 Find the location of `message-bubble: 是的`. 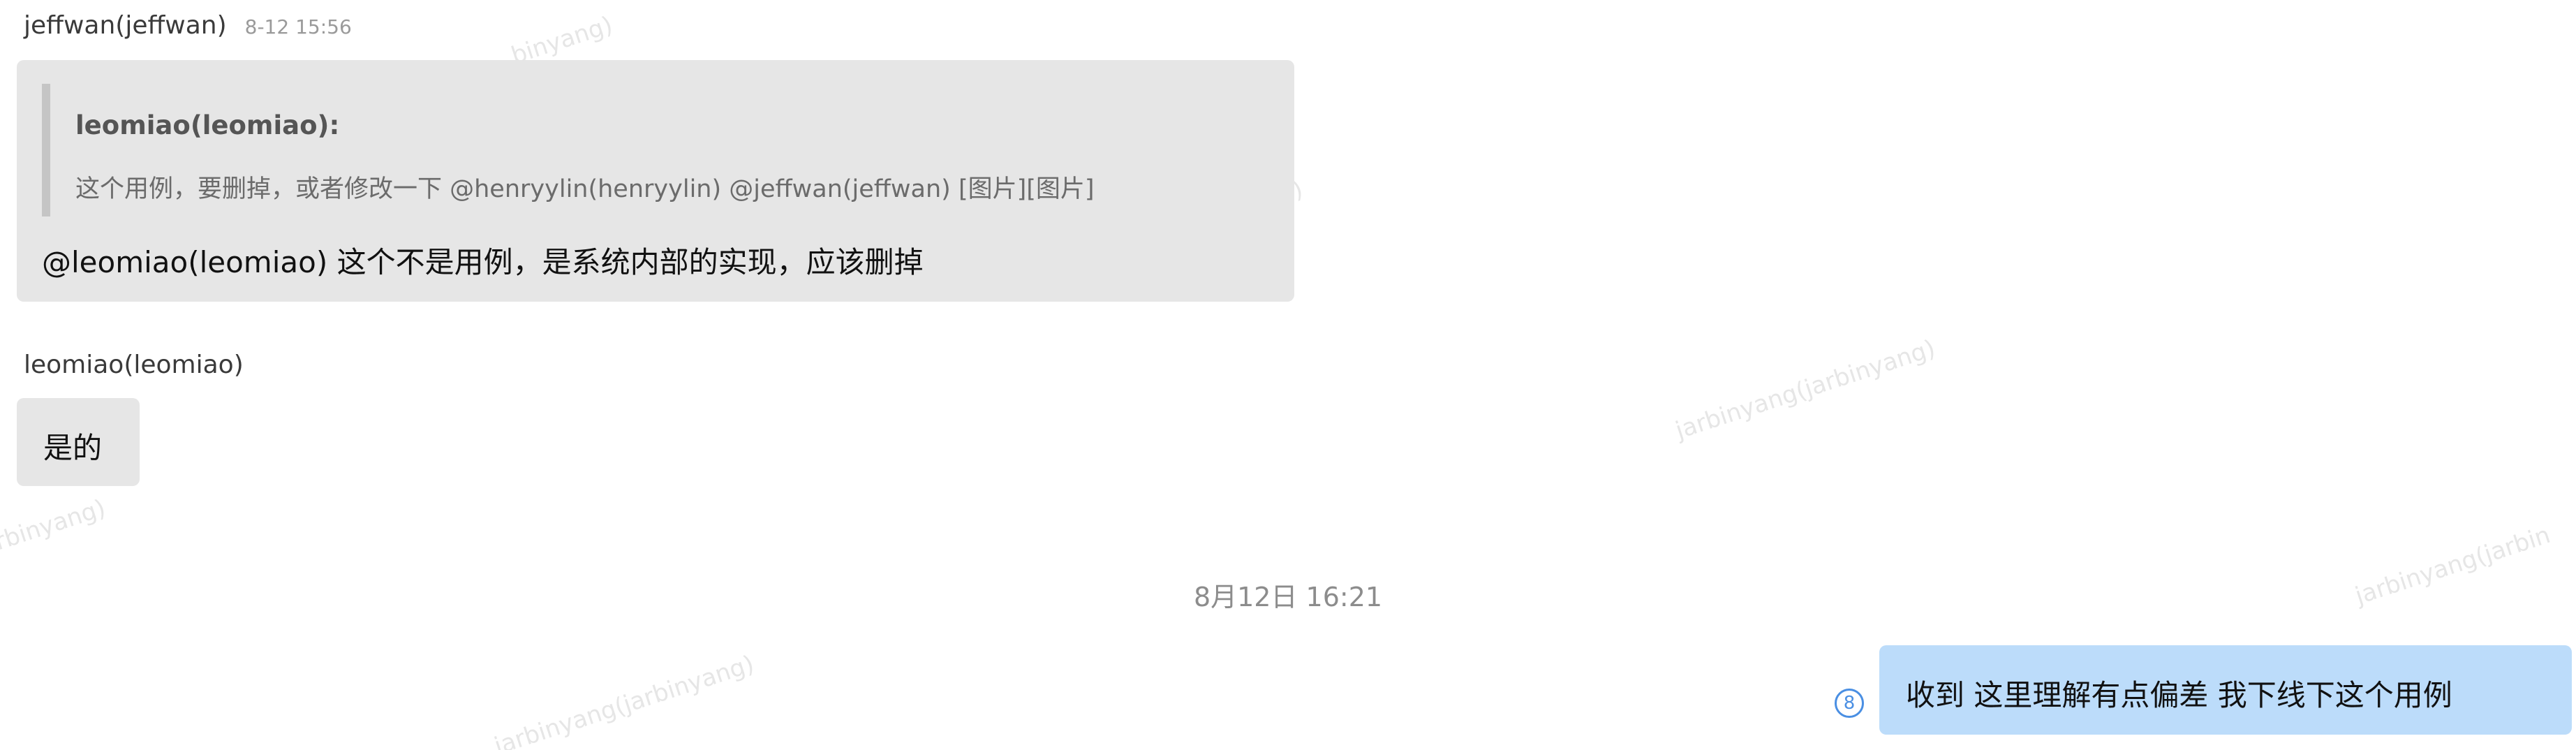

message-bubble: 是的 is located at coordinates (78, 442).